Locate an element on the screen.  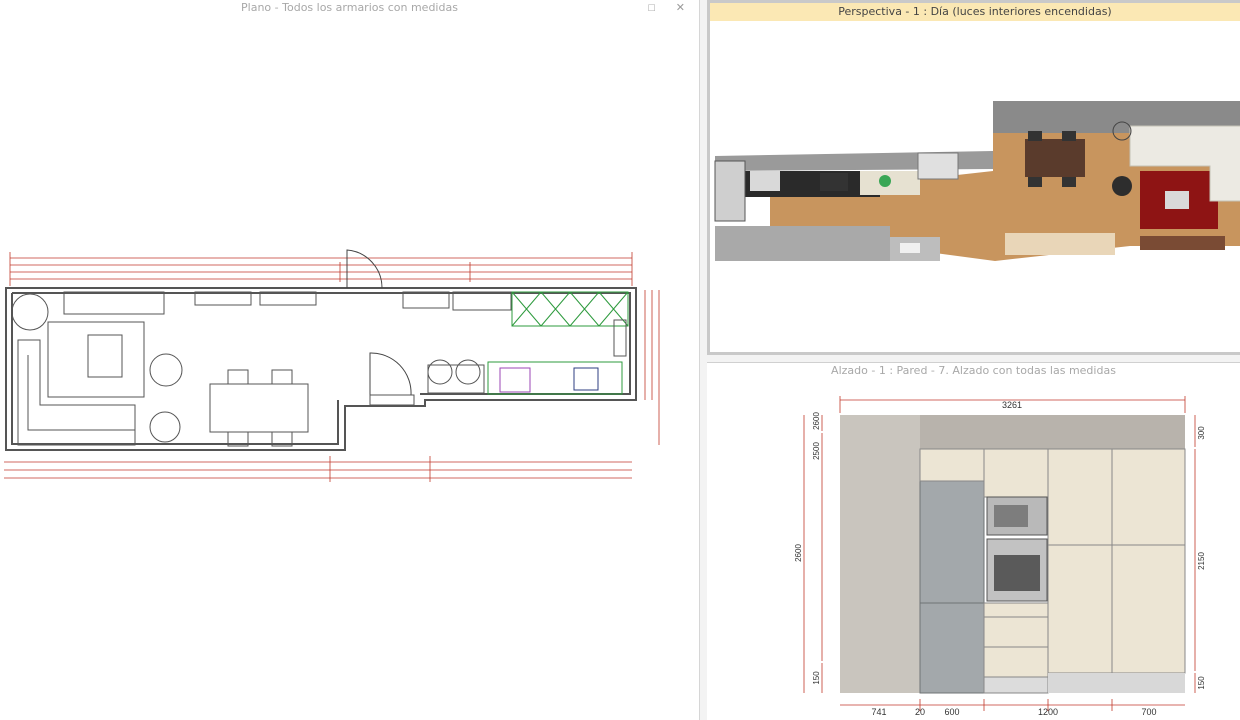
dining-table is located at coordinates (1055, 158).